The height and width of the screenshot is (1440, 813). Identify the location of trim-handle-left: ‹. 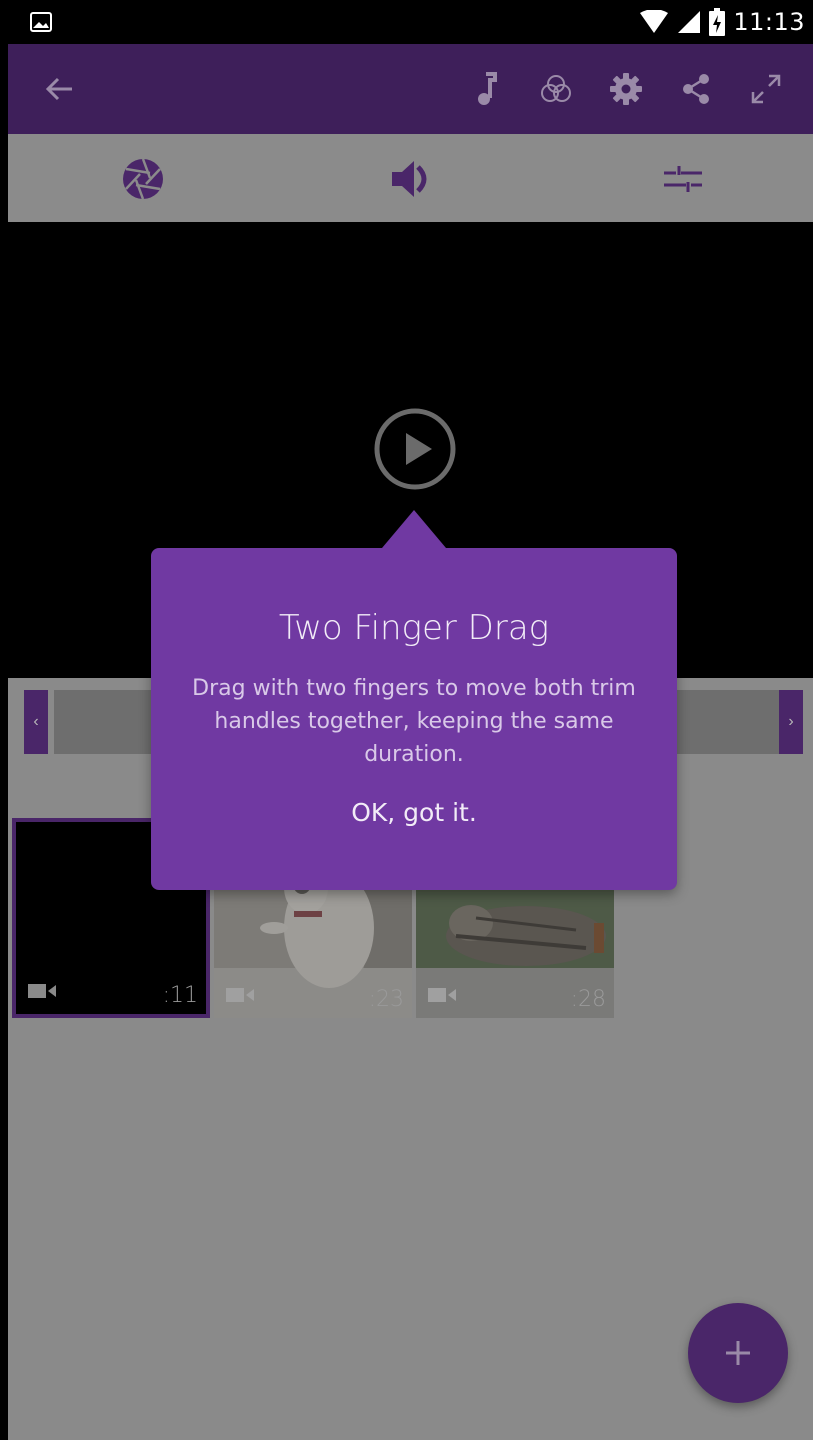
(36, 722).